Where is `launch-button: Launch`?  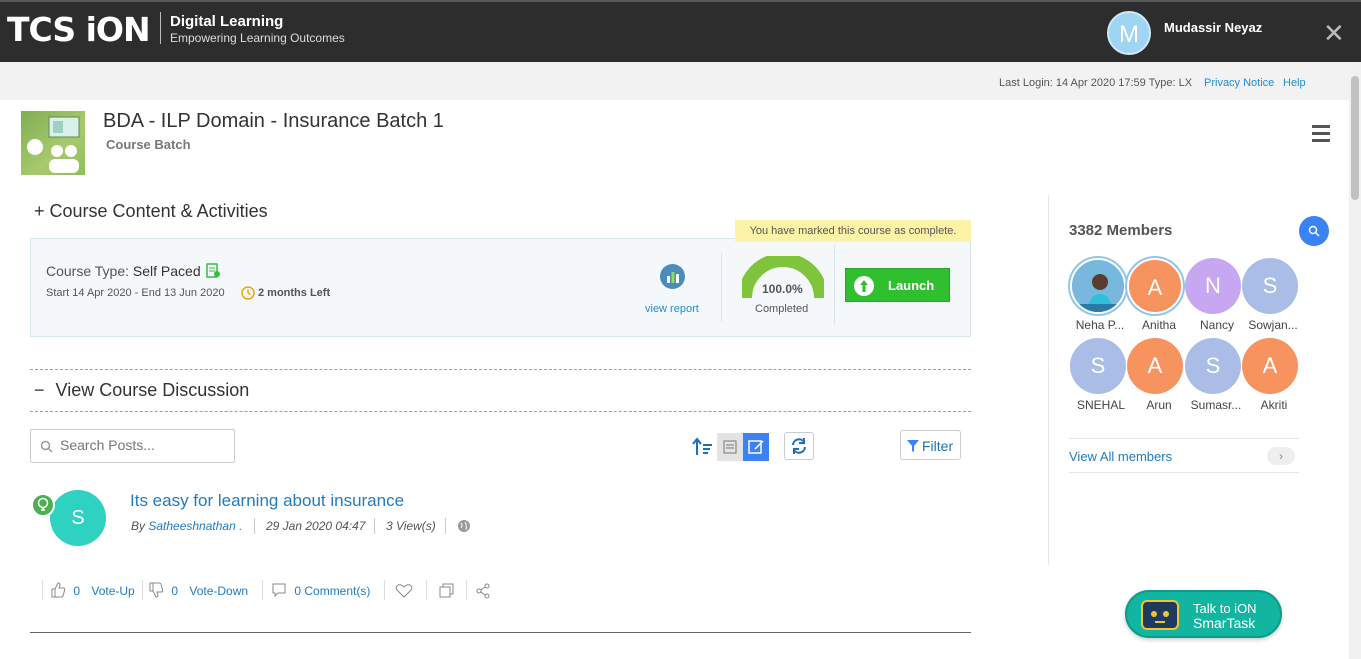 launch-button: Launch is located at coordinates (897, 285).